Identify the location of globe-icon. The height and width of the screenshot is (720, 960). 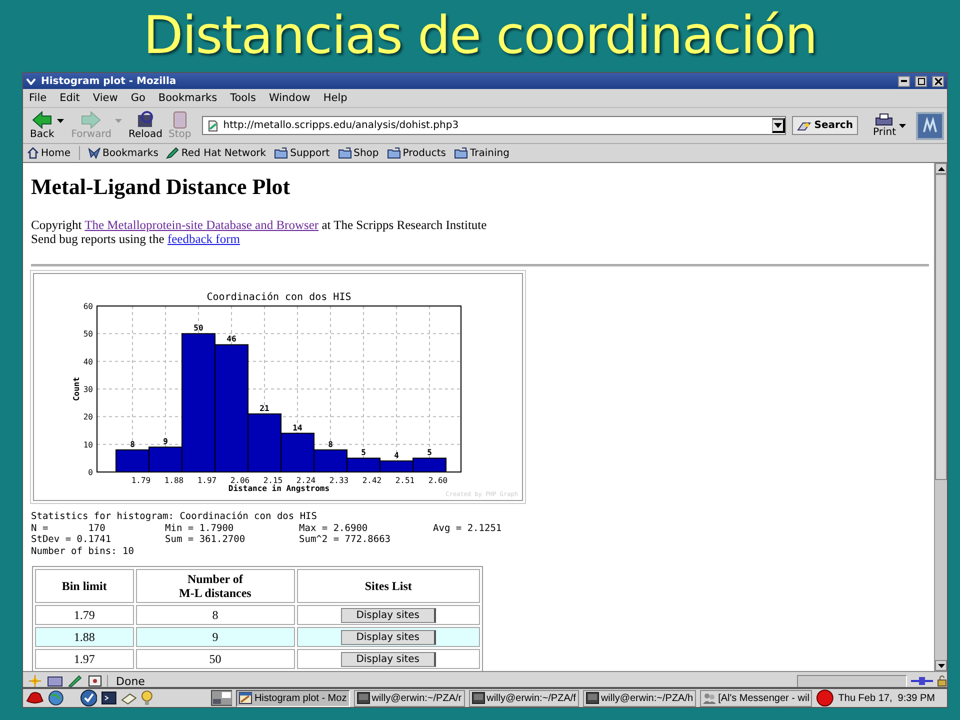
(56, 698).